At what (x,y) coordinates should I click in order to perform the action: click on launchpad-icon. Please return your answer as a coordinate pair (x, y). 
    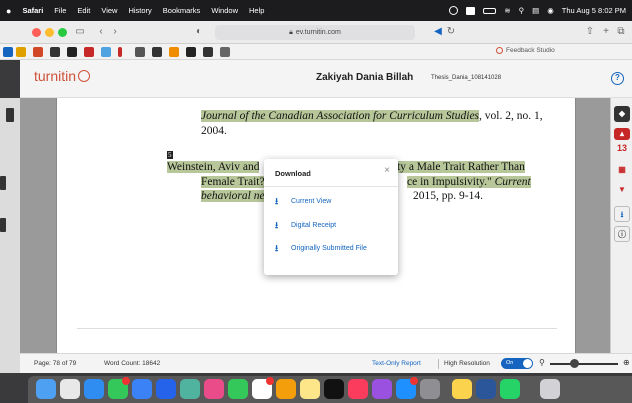
    Looking at the image, I should click on (70, 389).